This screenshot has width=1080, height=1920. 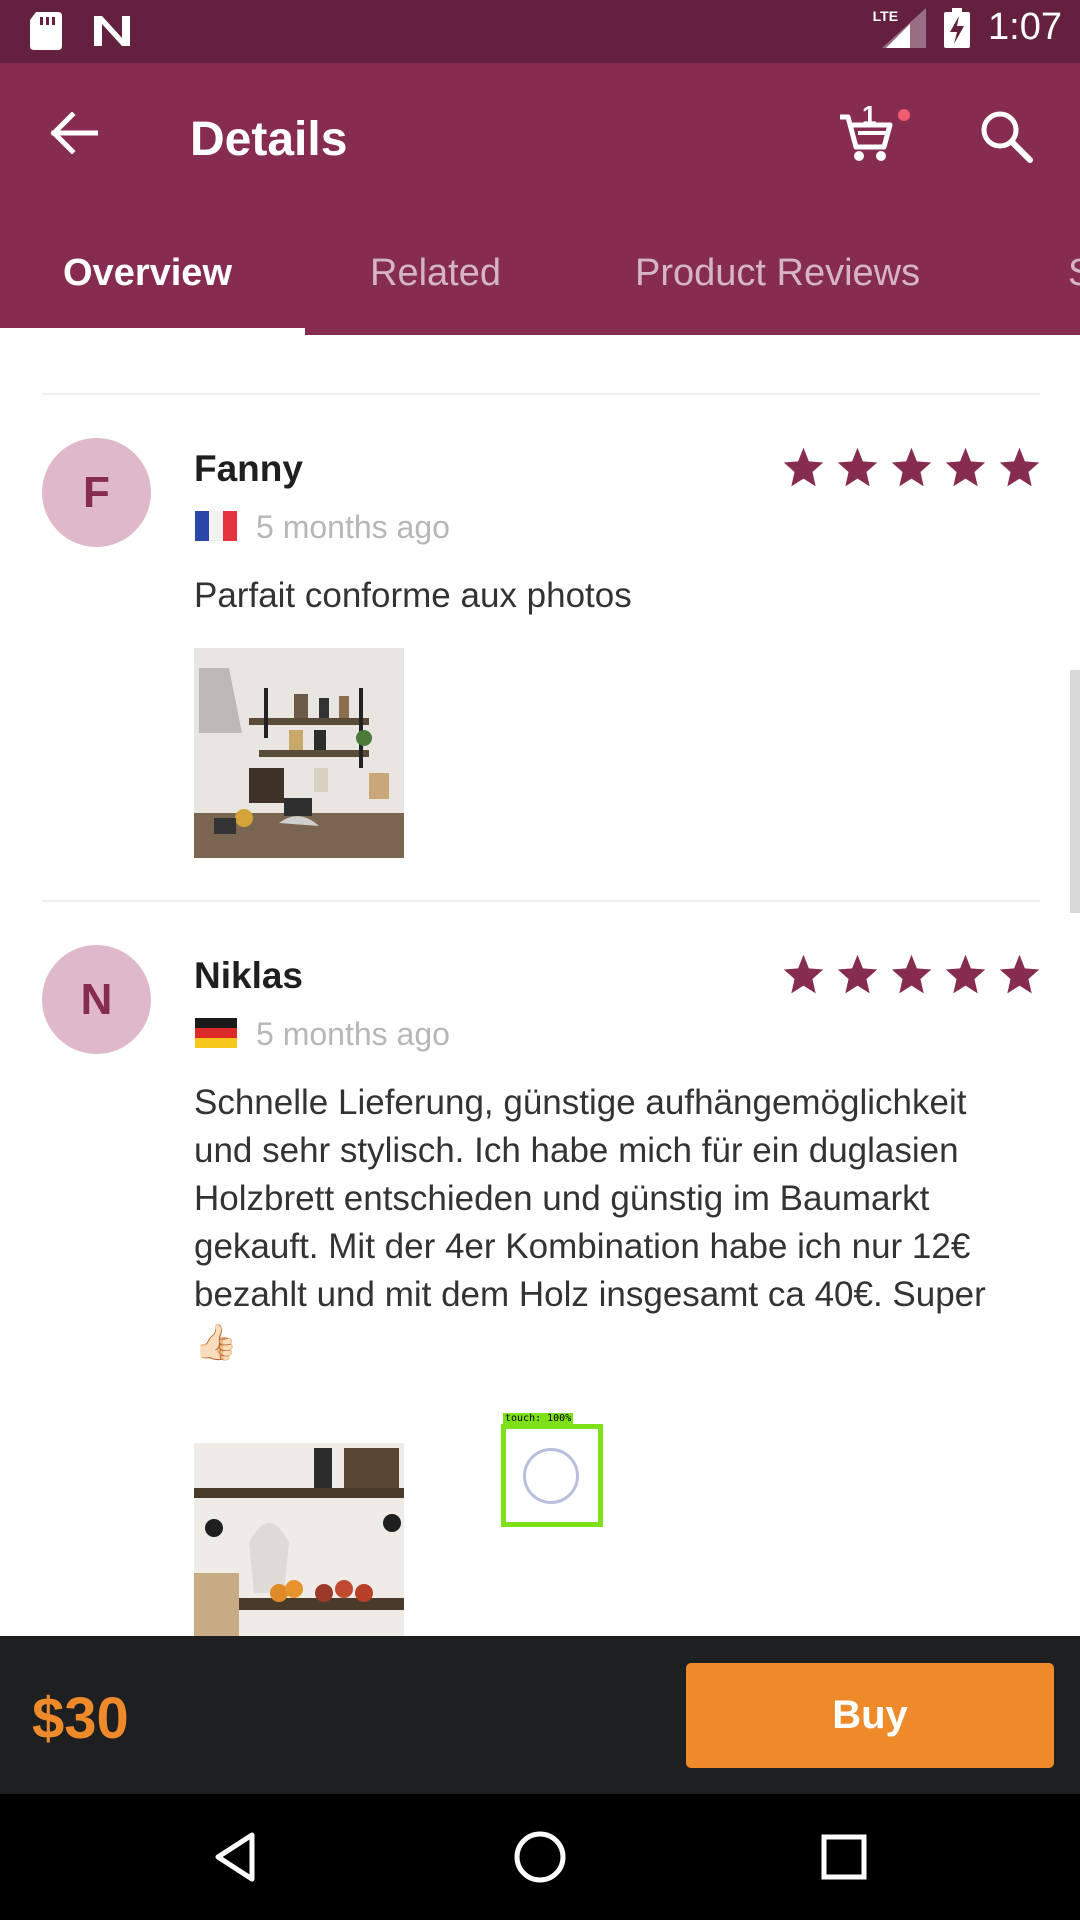 I want to click on tab-indicator, so click(x=152, y=331).